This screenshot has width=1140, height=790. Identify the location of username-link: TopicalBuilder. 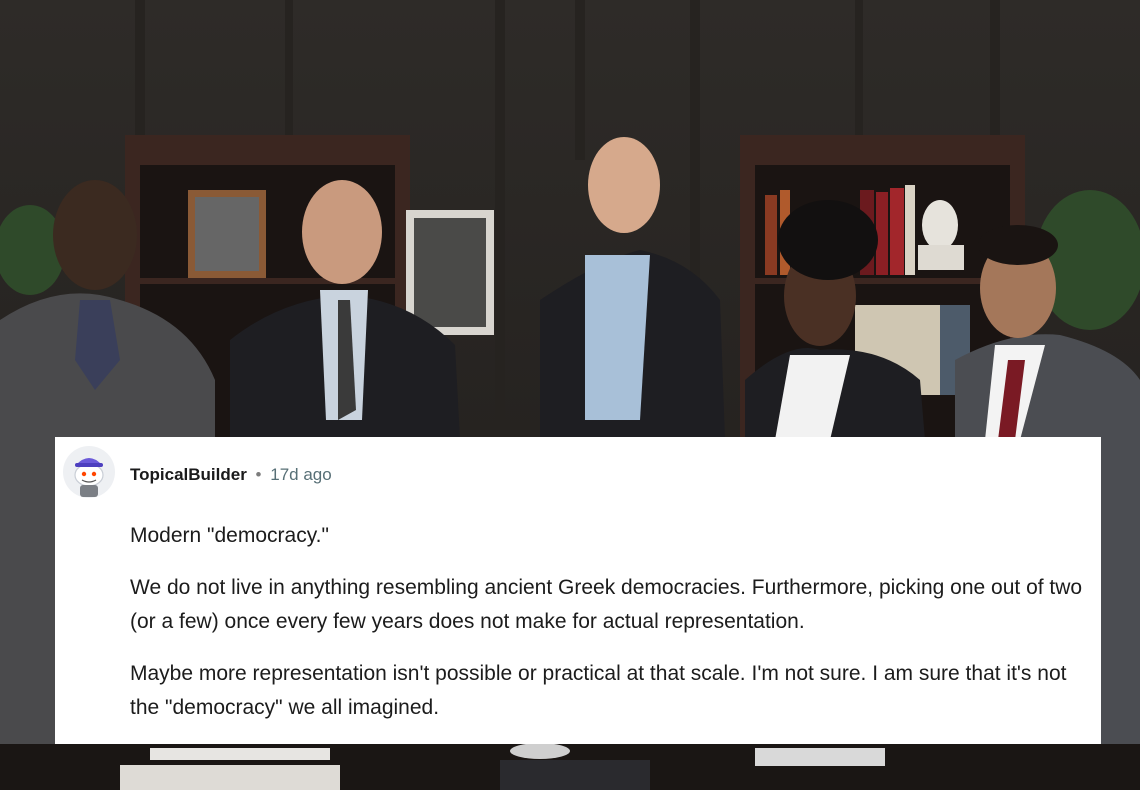
(188, 474).